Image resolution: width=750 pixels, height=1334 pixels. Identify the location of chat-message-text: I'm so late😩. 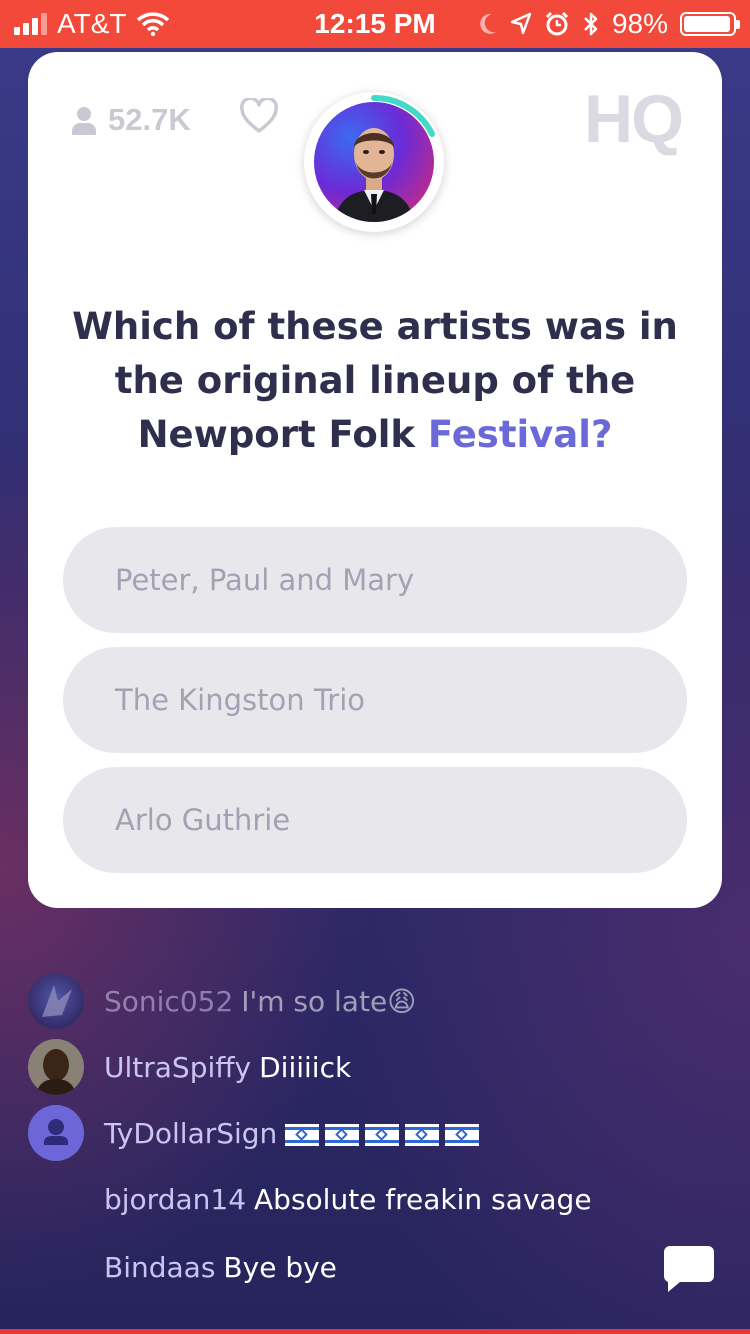
(329, 1001).